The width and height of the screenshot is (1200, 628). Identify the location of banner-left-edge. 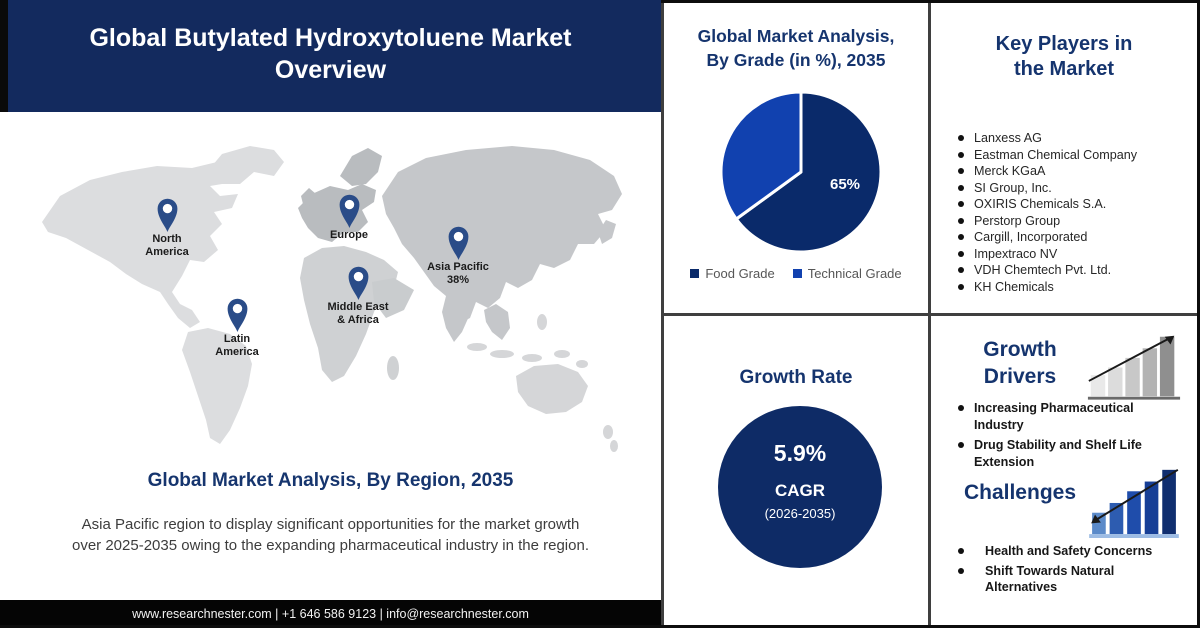
(4, 56).